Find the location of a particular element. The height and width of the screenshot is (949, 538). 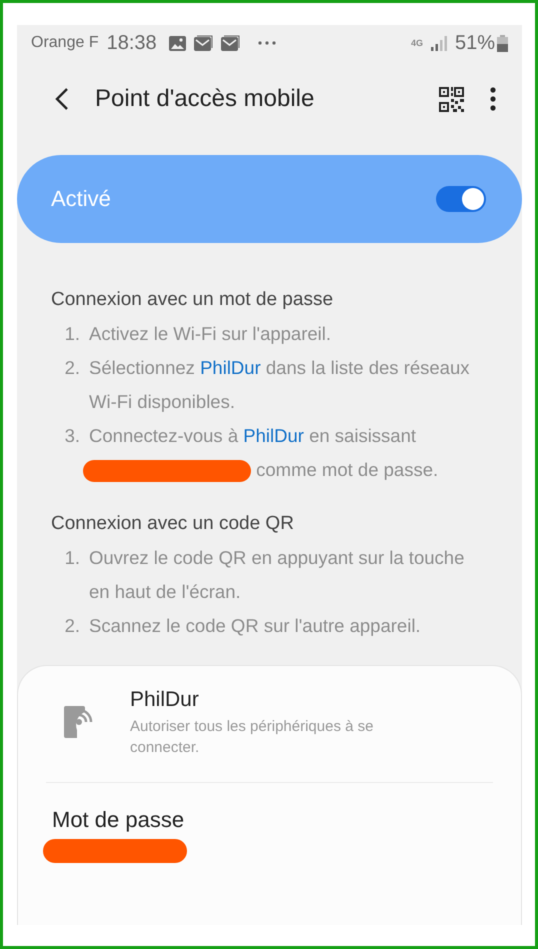

step-number: 3. is located at coordinates (72, 436).